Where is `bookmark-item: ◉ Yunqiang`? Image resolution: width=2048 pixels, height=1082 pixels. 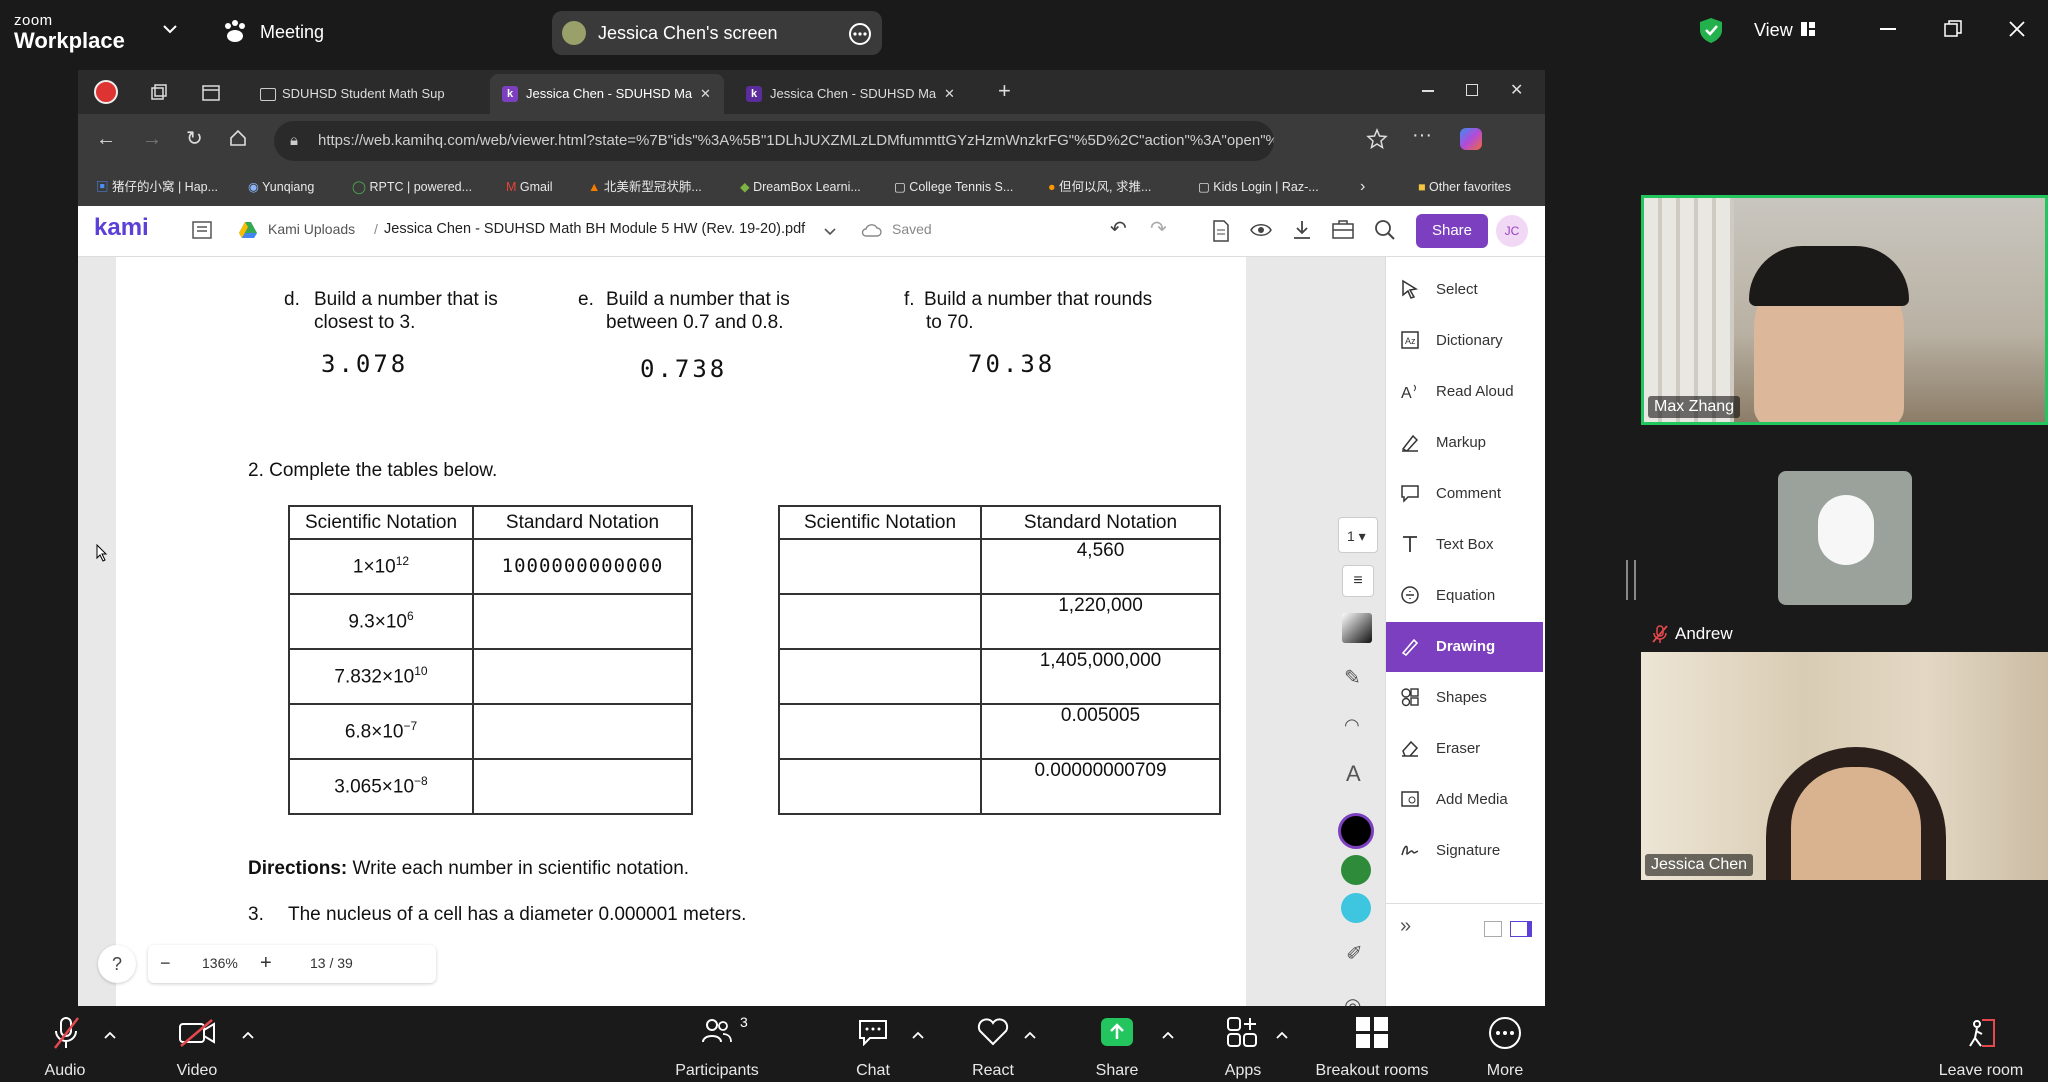 bookmark-item: ◉ Yunqiang is located at coordinates (281, 187).